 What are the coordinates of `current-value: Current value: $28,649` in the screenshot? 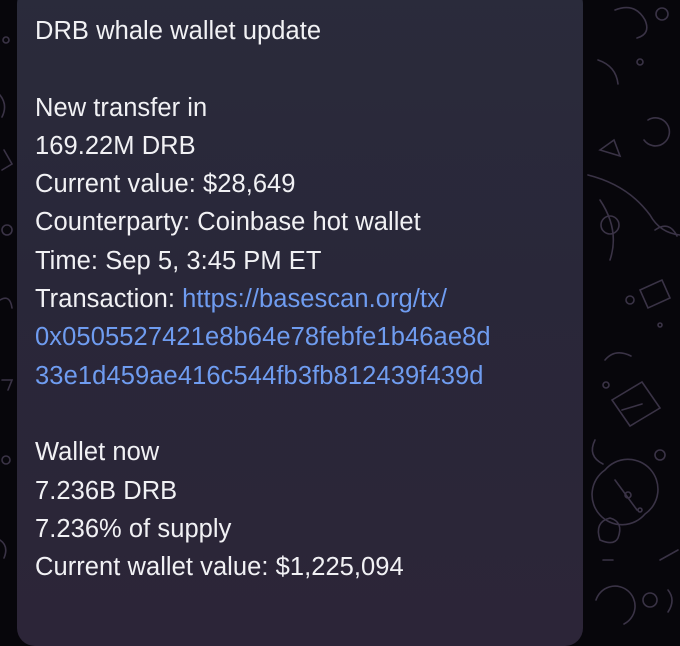 It's located at (165, 184).